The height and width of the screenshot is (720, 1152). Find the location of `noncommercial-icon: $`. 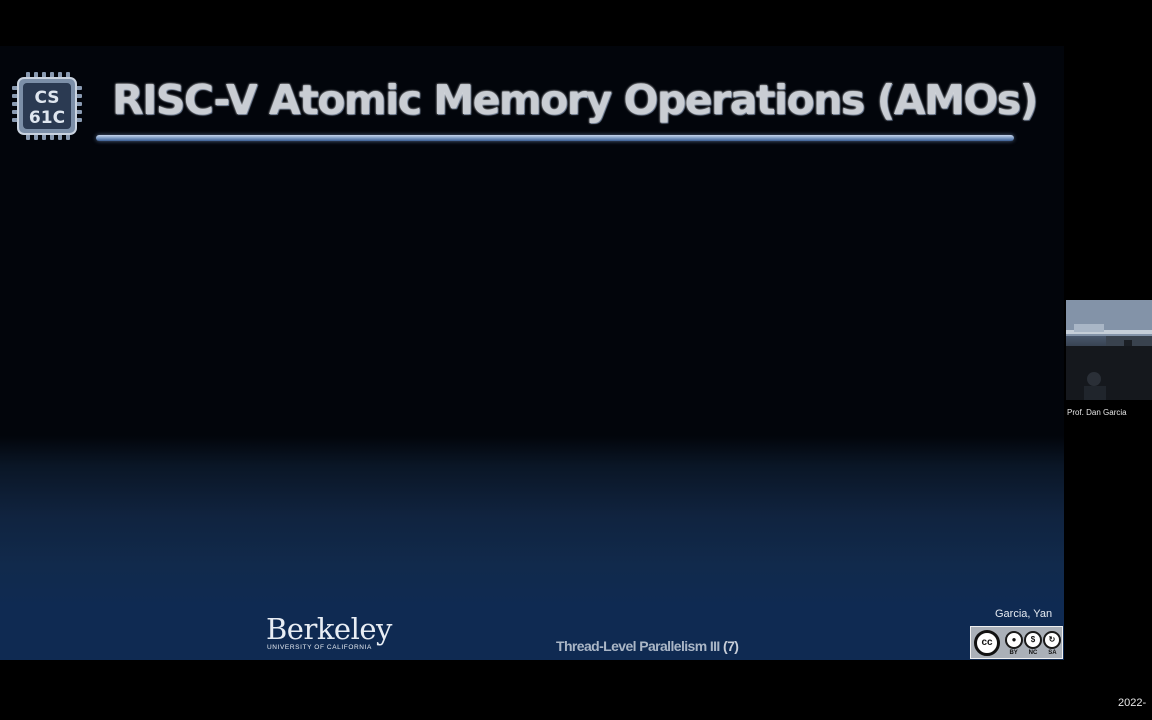

noncommercial-icon: $ is located at coordinates (1033, 640).